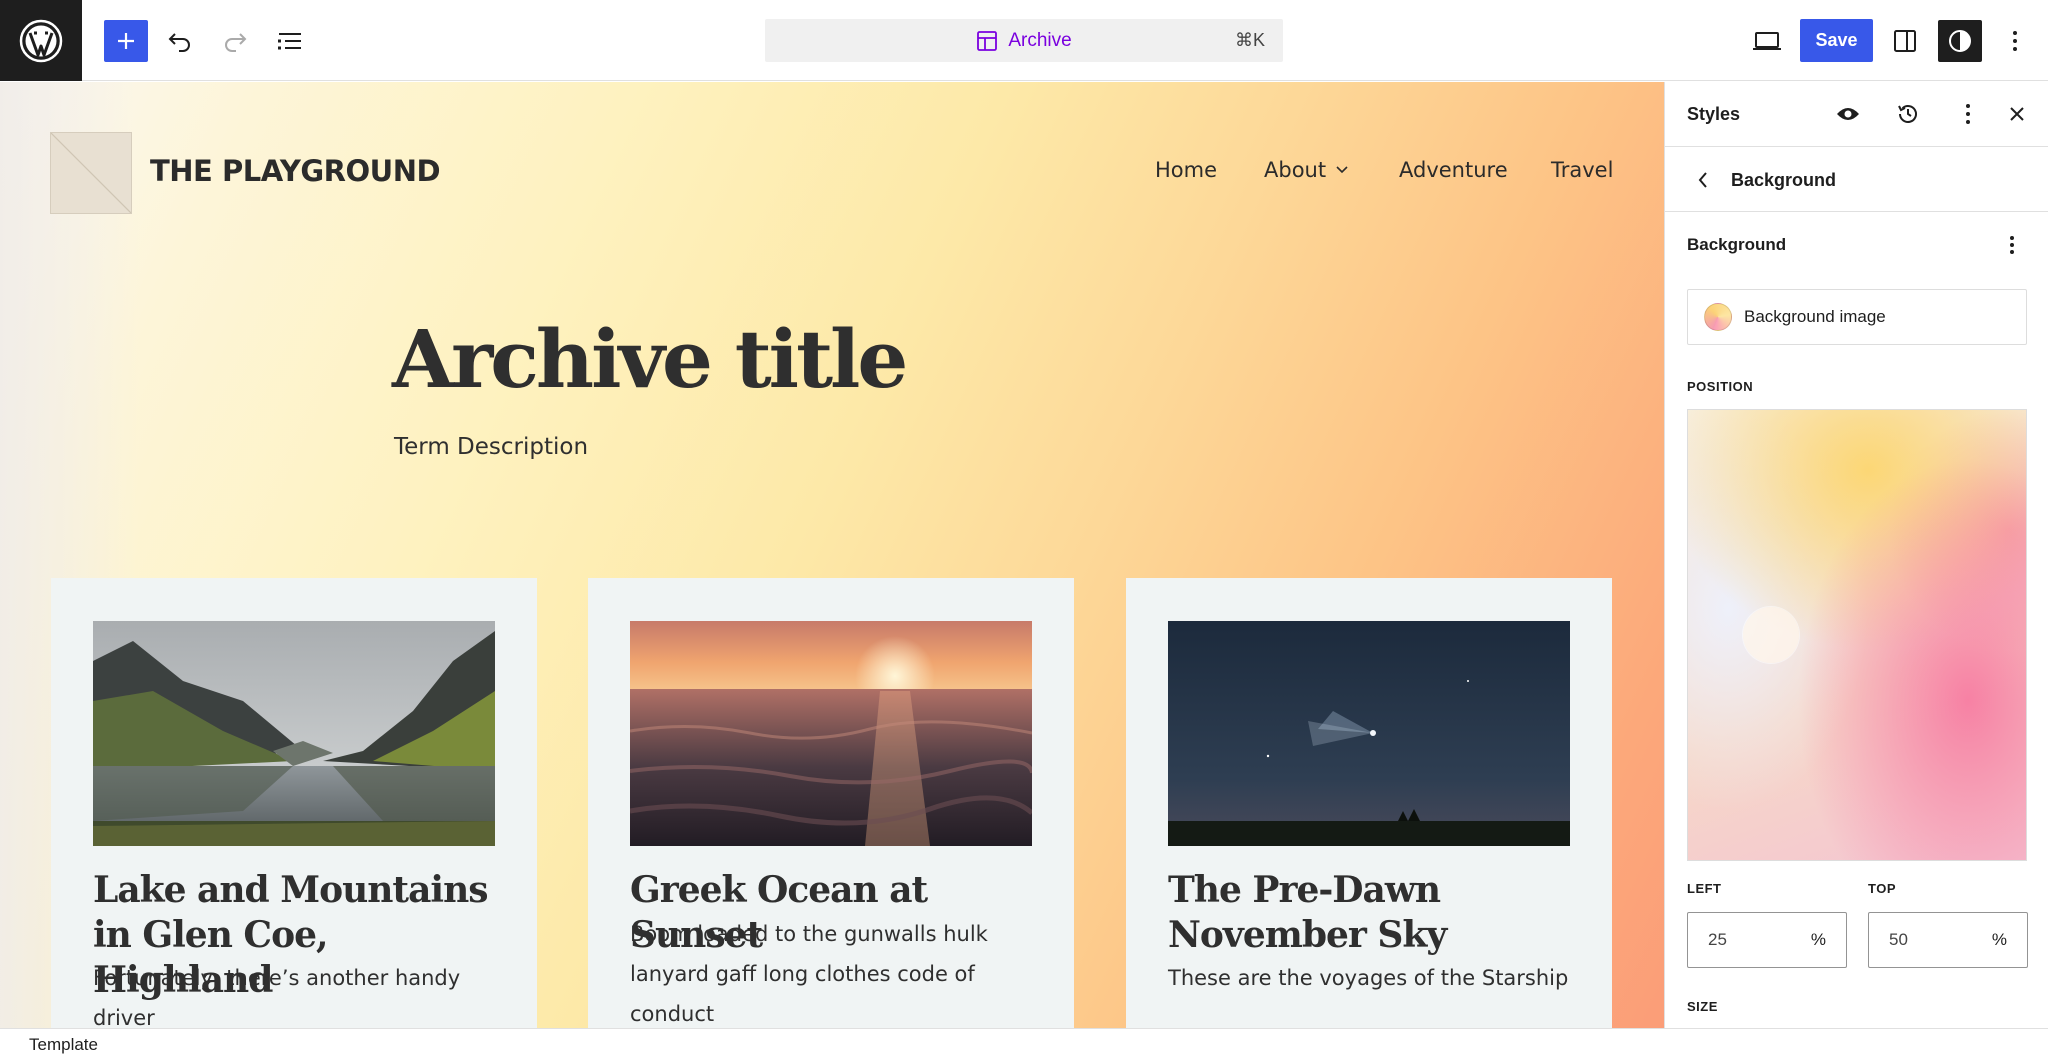  What do you see at coordinates (1856, 179) in the screenshot?
I see `sidebar-subnav: Background` at bounding box center [1856, 179].